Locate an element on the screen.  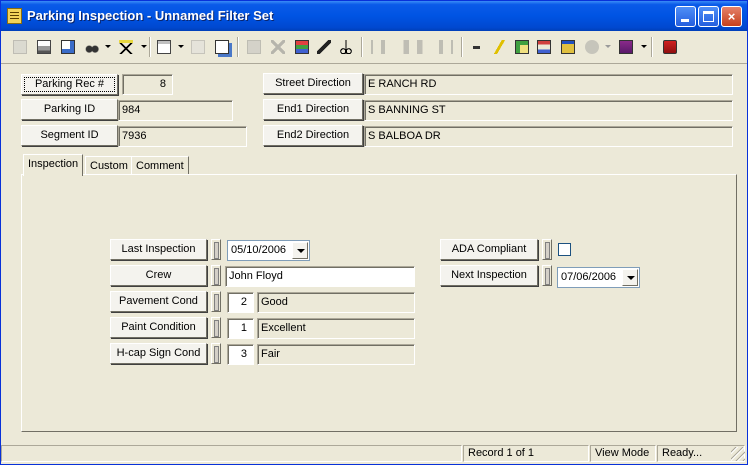
print-button is located at coordinates (44, 47).